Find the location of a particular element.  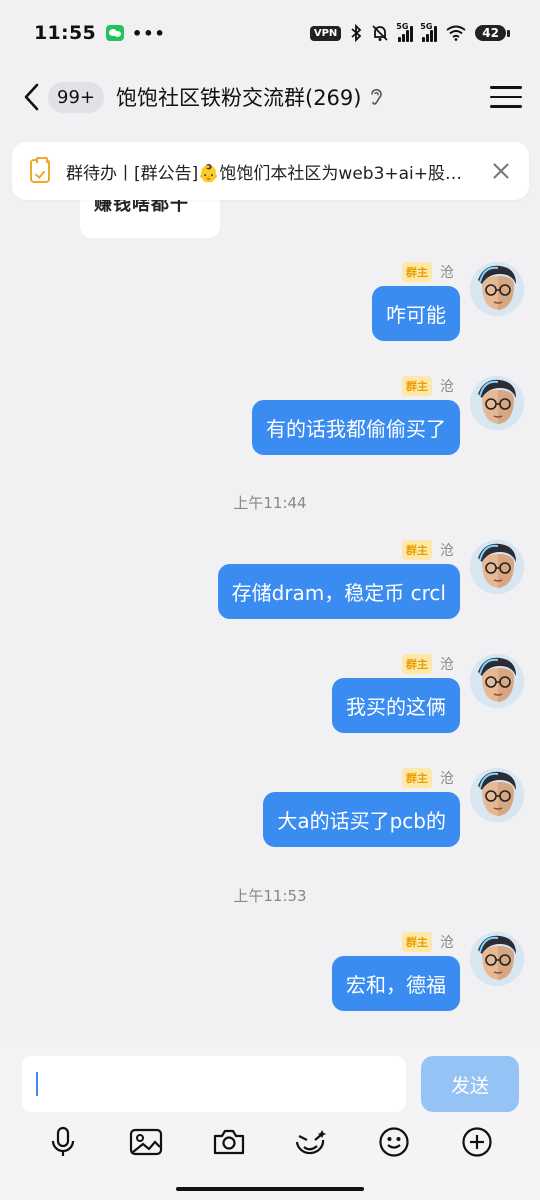

microphone-icon is located at coordinates (63, 1141).